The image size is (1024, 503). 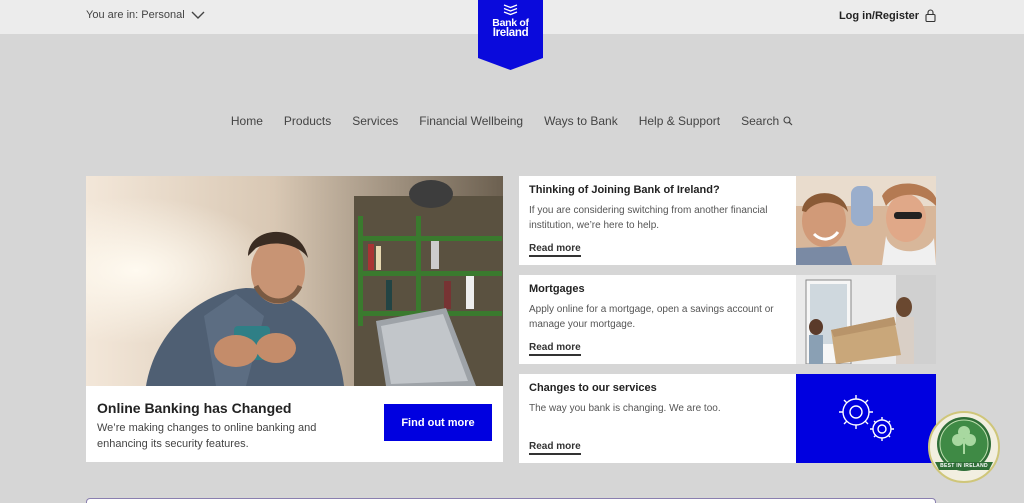 What do you see at coordinates (581, 121) in the screenshot?
I see `nav-item-ways-to-bank: Ways to Bank` at bounding box center [581, 121].